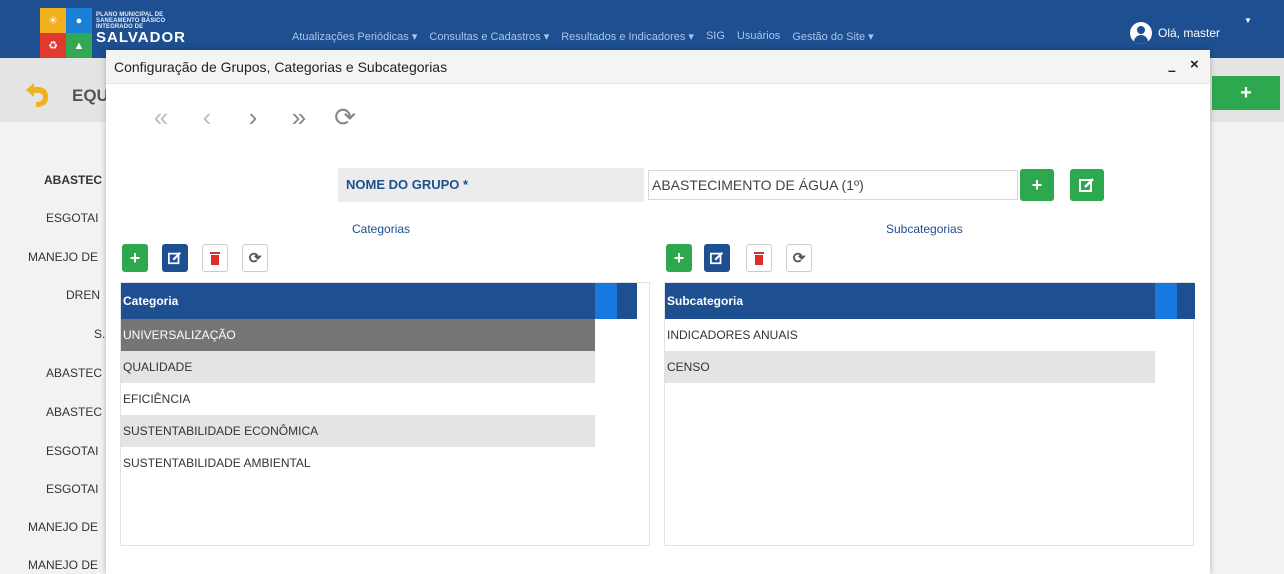  I want to click on add-subcategoria-button: +, so click(679, 258).